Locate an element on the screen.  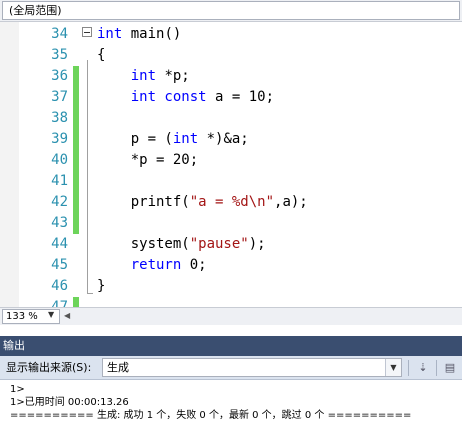
code-text: p = (int *)&a; is located at coordinates (173, 139).